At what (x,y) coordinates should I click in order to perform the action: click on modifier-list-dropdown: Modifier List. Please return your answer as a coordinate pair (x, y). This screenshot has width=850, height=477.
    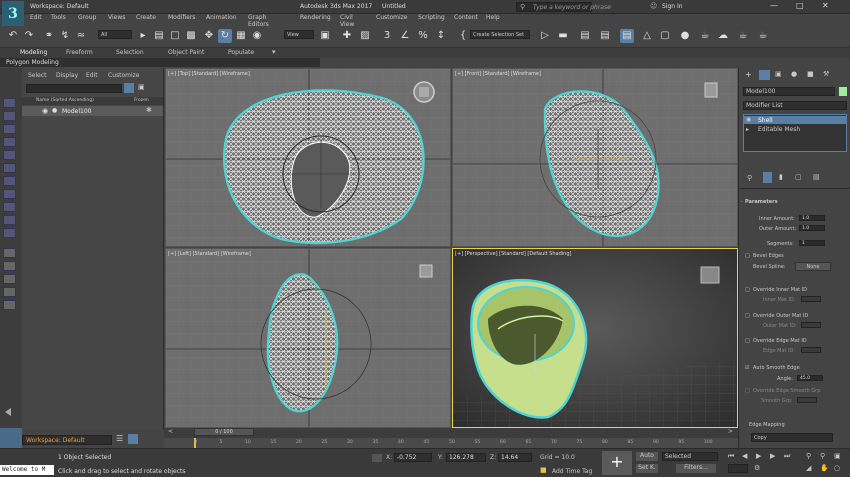
    Looking at the image, I should click on (795, 105).